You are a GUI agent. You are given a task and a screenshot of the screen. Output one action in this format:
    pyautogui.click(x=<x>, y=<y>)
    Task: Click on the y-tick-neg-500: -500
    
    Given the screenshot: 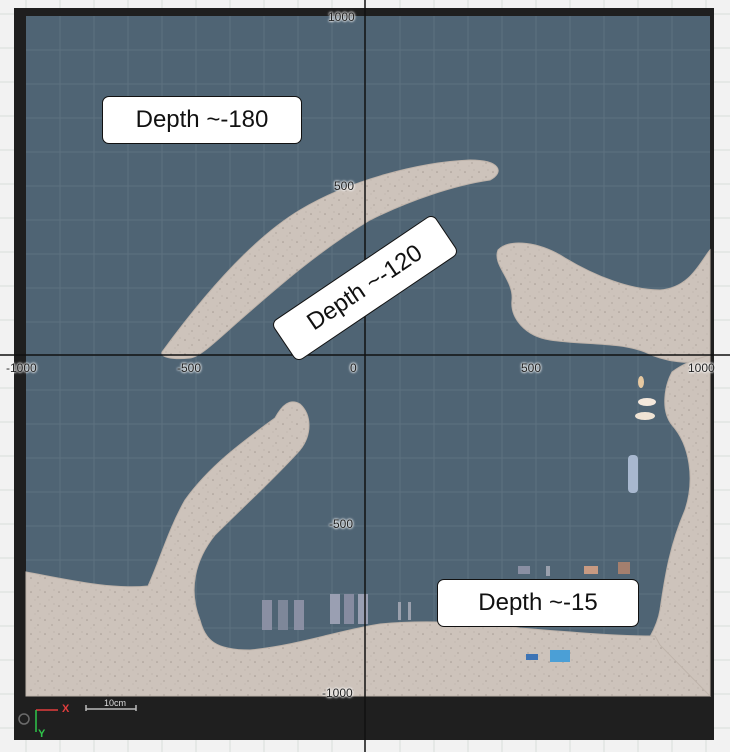 What is the action you would take?
    pyautogui.click(x=341, y=524)
    